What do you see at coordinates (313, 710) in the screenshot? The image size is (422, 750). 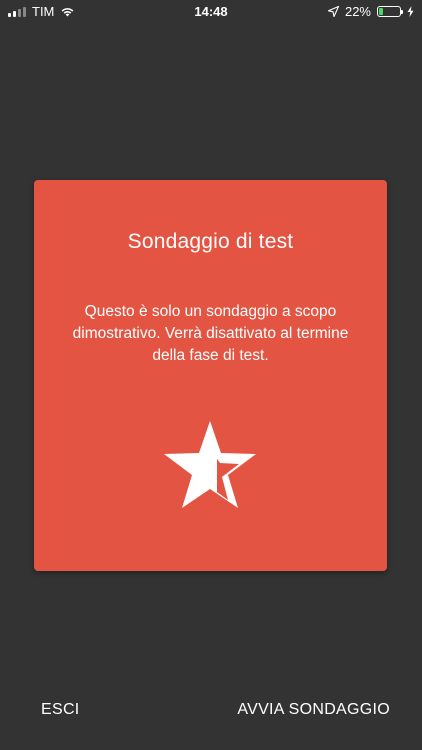 I see `start-survey-button: AVVIA SONDAGGIO` at bounding box center [313, 710].